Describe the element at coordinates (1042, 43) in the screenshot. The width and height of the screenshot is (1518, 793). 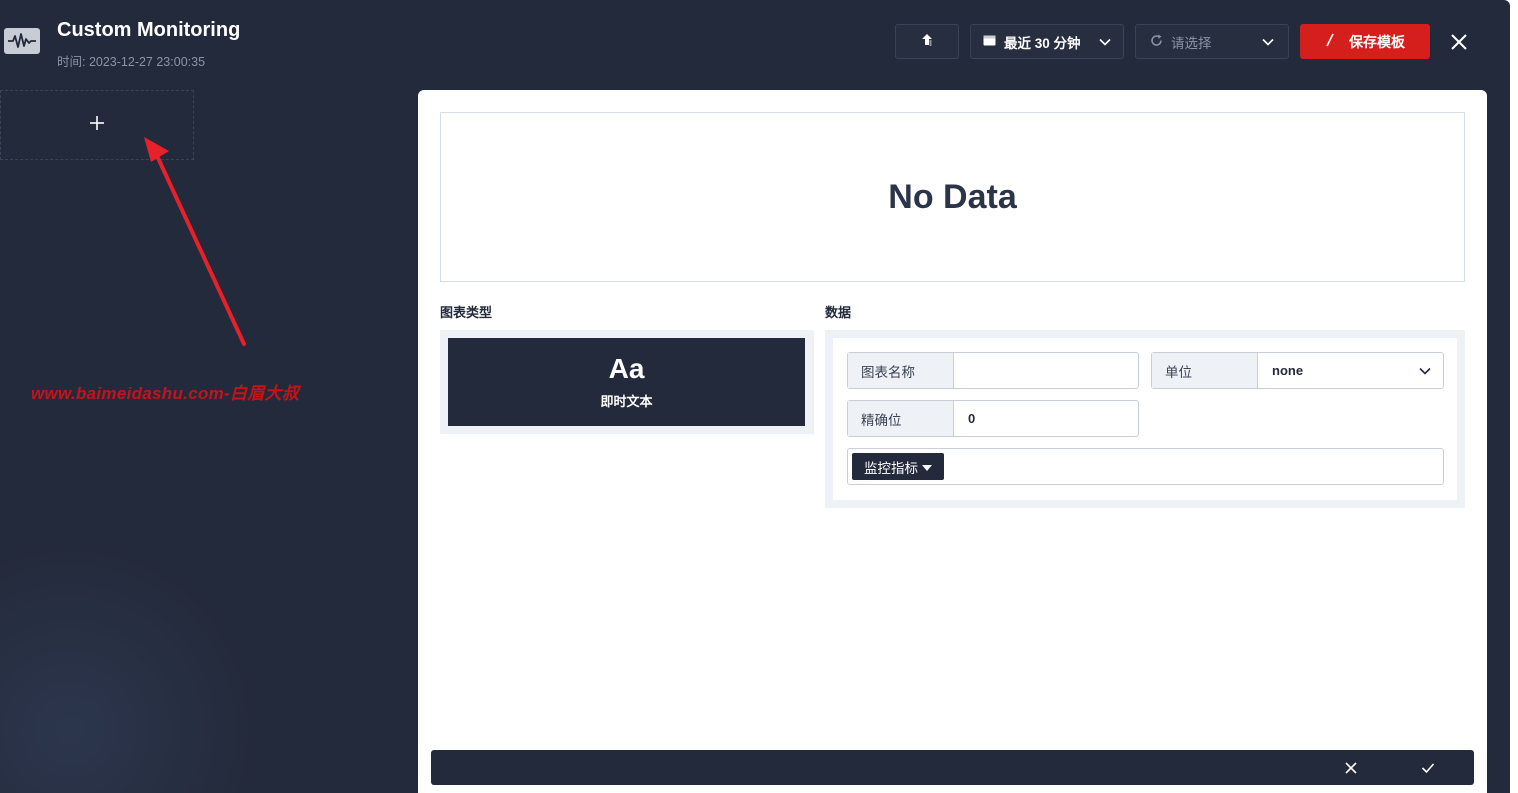
I see `time-range-value: 最近 30 分钟` at that location.